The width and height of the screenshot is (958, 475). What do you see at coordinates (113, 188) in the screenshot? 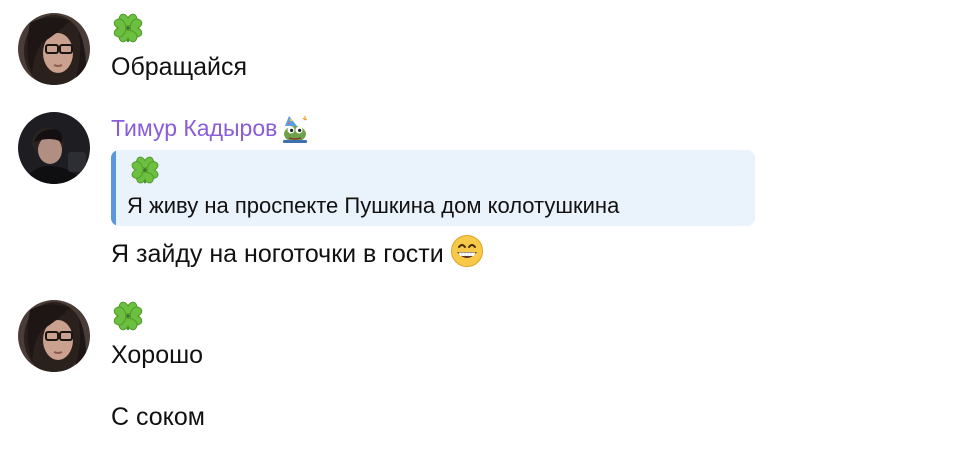
I see `reply-bar` at bounding box center [113, 188].